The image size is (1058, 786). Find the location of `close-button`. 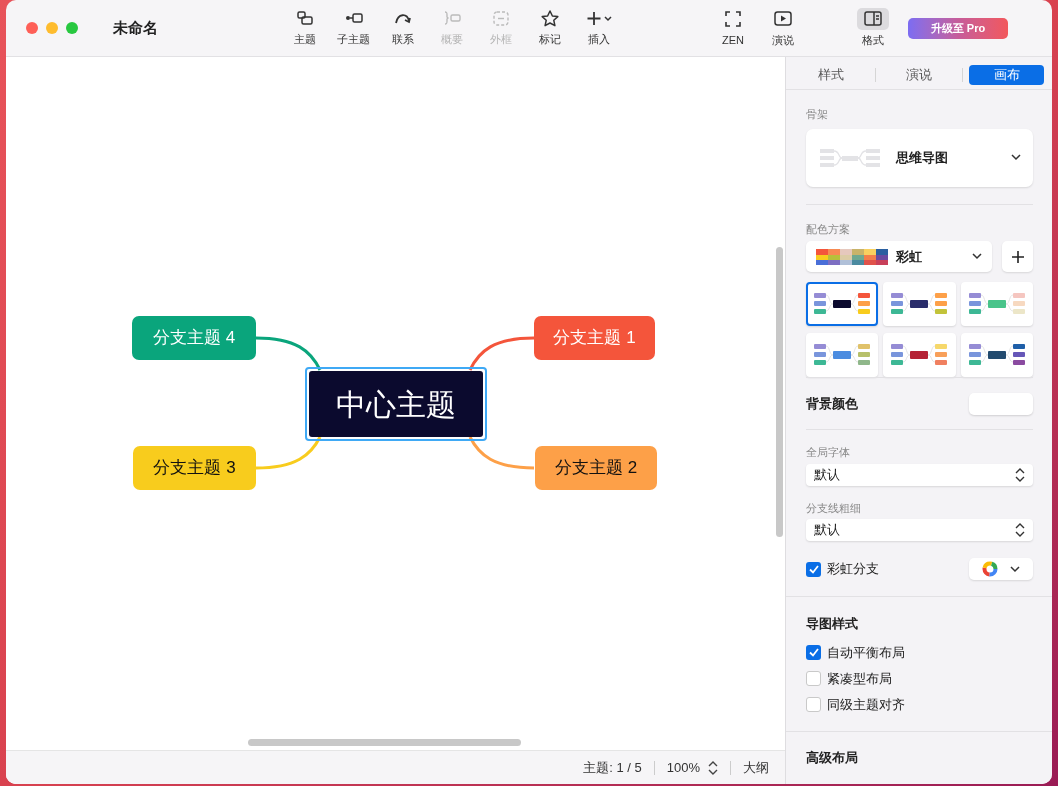

close-button is located at coordinates (32, 28).